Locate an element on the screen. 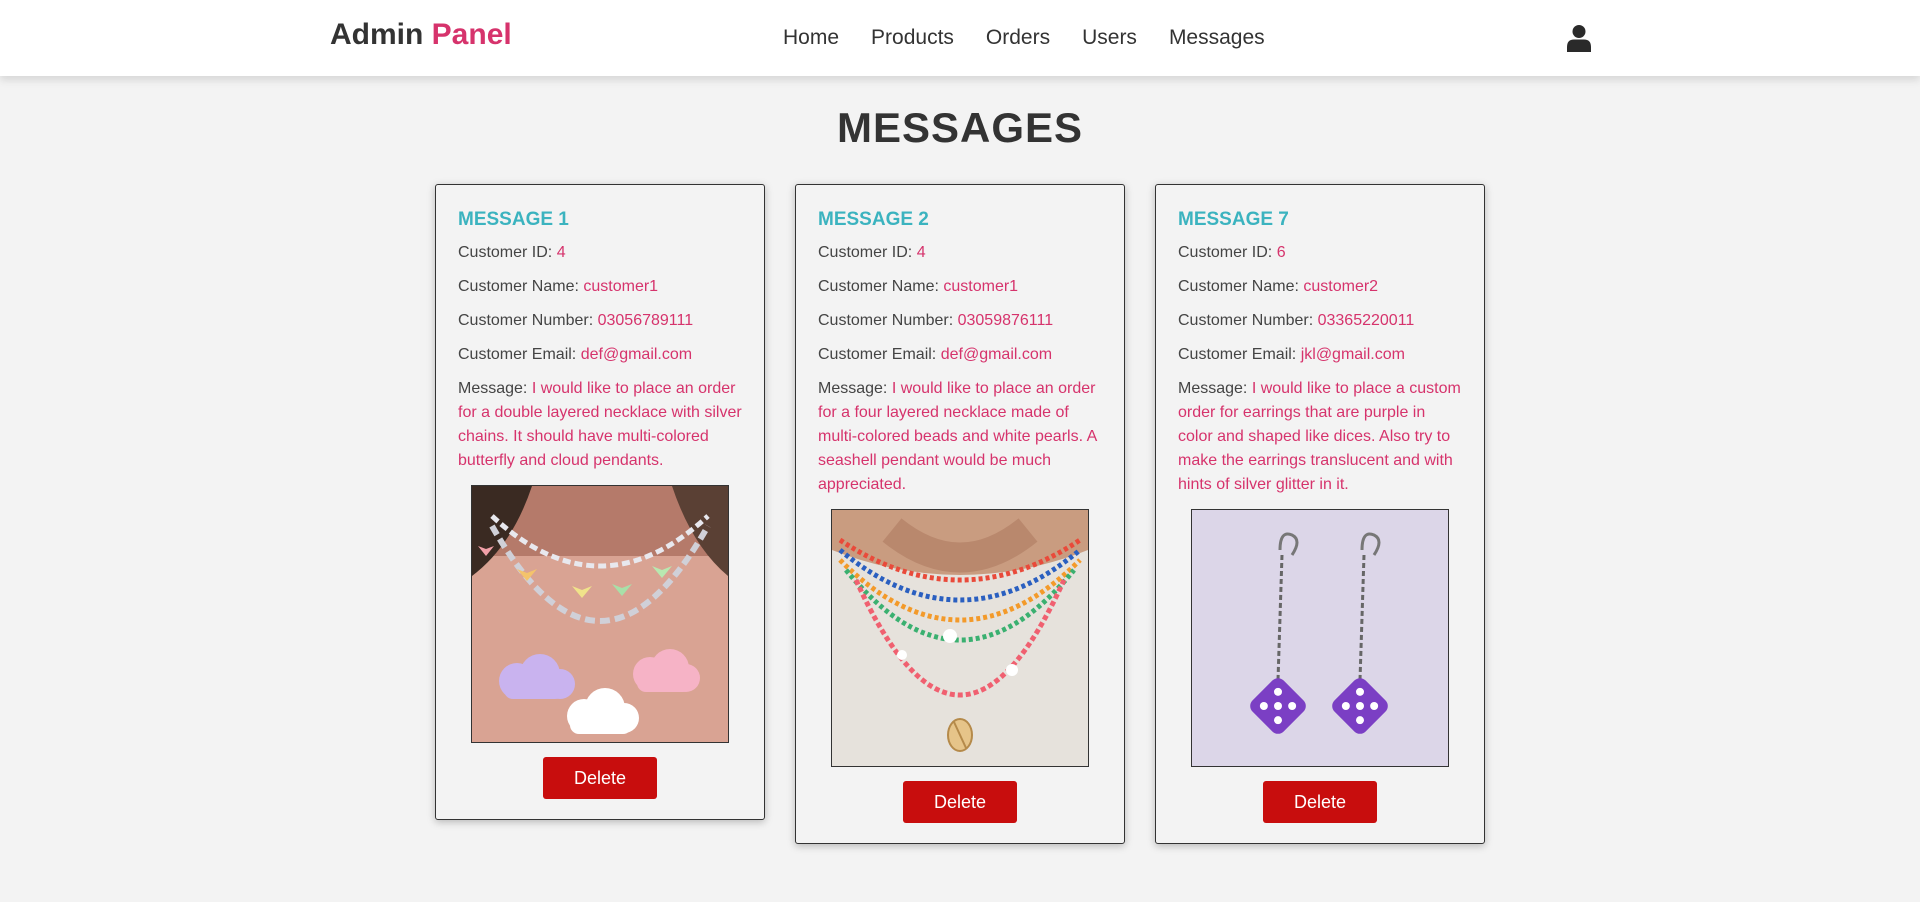  customer-number-value: 03059876111 is located at coordinates (1005, 320).